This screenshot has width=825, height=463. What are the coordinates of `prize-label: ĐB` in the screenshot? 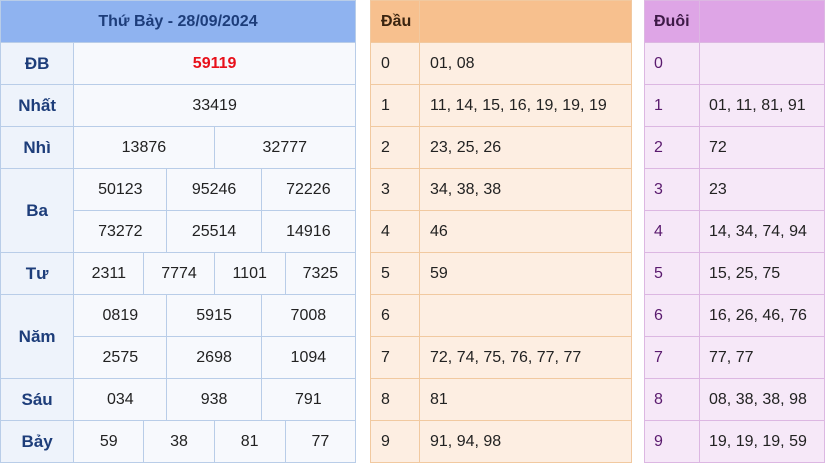 It's located at (37, 63).